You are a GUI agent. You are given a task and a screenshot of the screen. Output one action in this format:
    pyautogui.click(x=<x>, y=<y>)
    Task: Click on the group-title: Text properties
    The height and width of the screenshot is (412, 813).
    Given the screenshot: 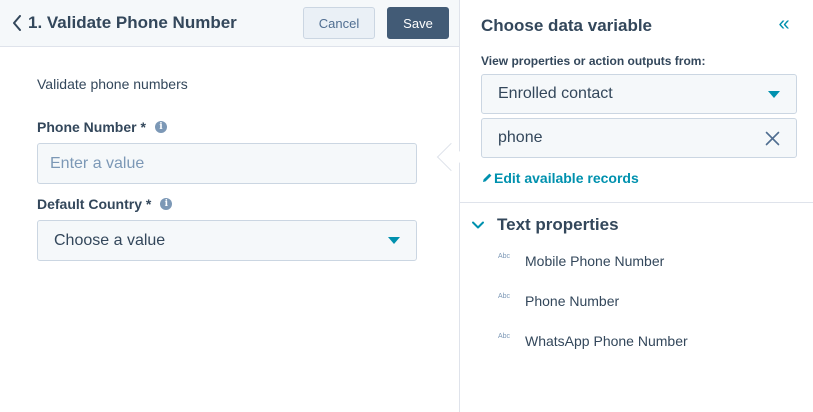 What is the action you would take?
    pyautogui.click(x=558, y=224)
    